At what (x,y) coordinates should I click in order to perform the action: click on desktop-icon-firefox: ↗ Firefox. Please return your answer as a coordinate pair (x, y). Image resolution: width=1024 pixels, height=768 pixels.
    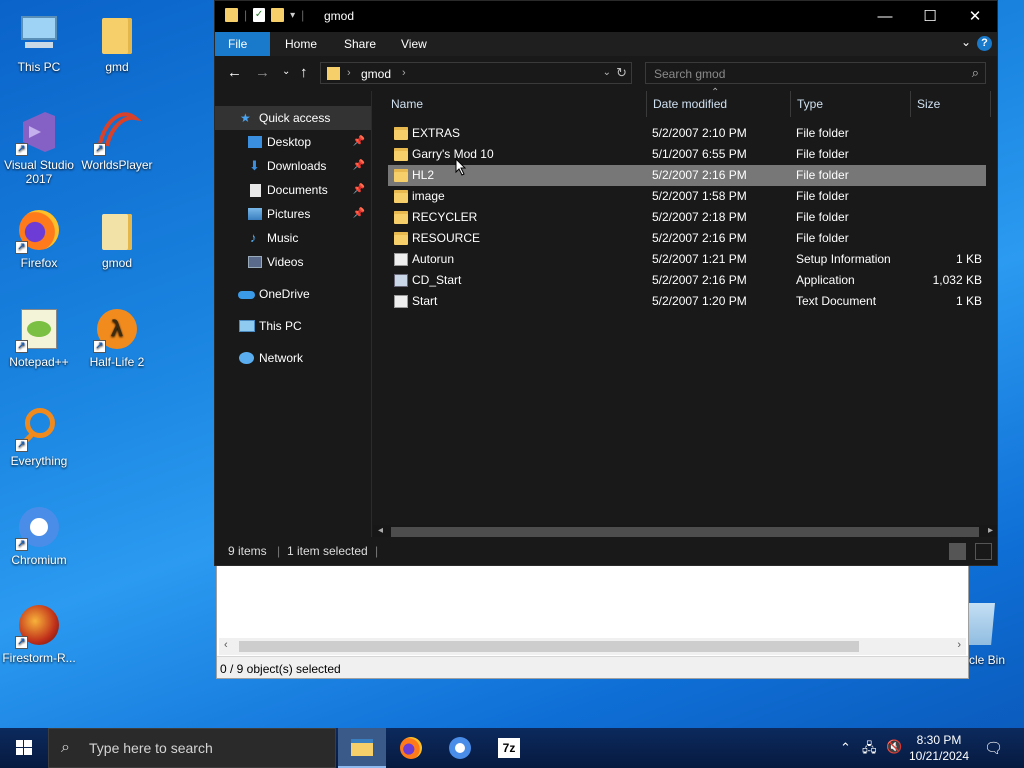
    Looking at the image, I should click on (39, 238).